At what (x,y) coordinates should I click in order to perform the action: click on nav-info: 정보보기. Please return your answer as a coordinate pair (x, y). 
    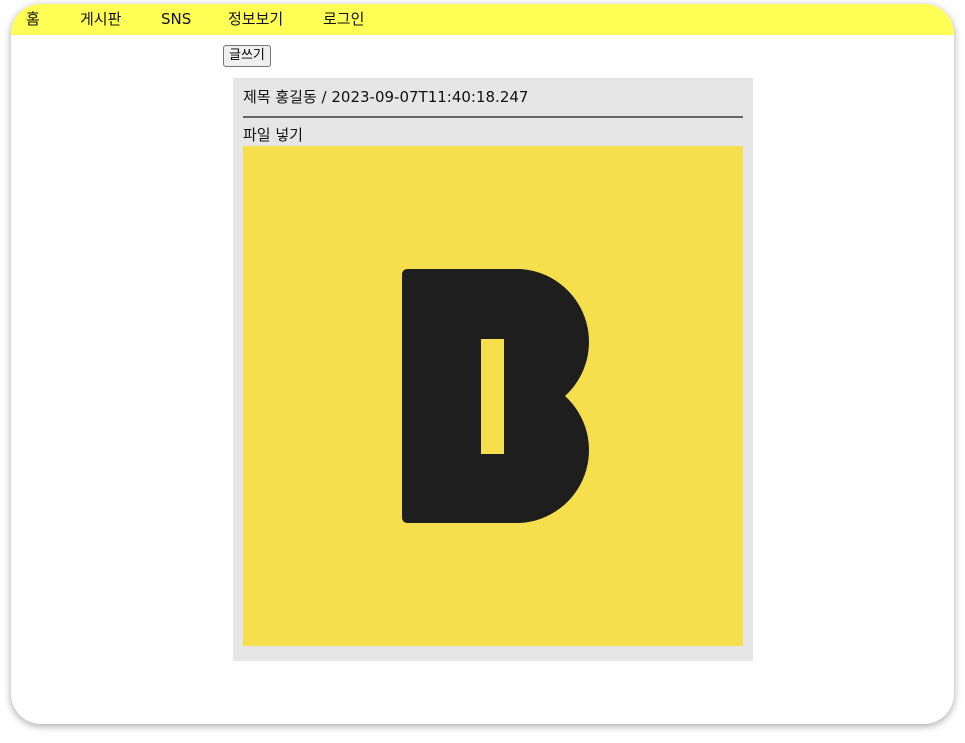
    Looking at the image, I should click on (255, 19).